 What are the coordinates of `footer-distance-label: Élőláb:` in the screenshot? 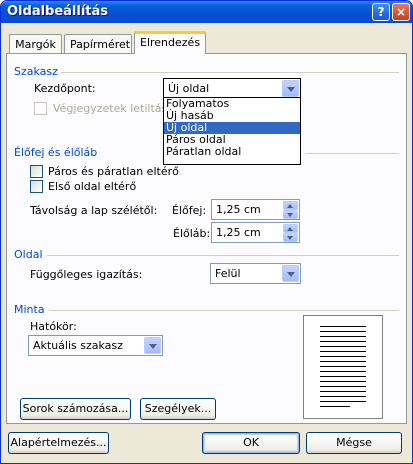 It's located at (192, 233).